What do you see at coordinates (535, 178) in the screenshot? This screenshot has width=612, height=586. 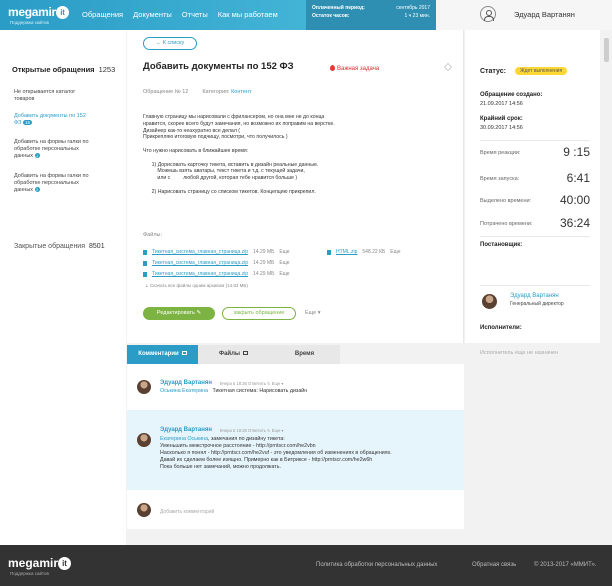 I see `start-time-row: Время запуска: 6:41` at bounding box center [535, 178].